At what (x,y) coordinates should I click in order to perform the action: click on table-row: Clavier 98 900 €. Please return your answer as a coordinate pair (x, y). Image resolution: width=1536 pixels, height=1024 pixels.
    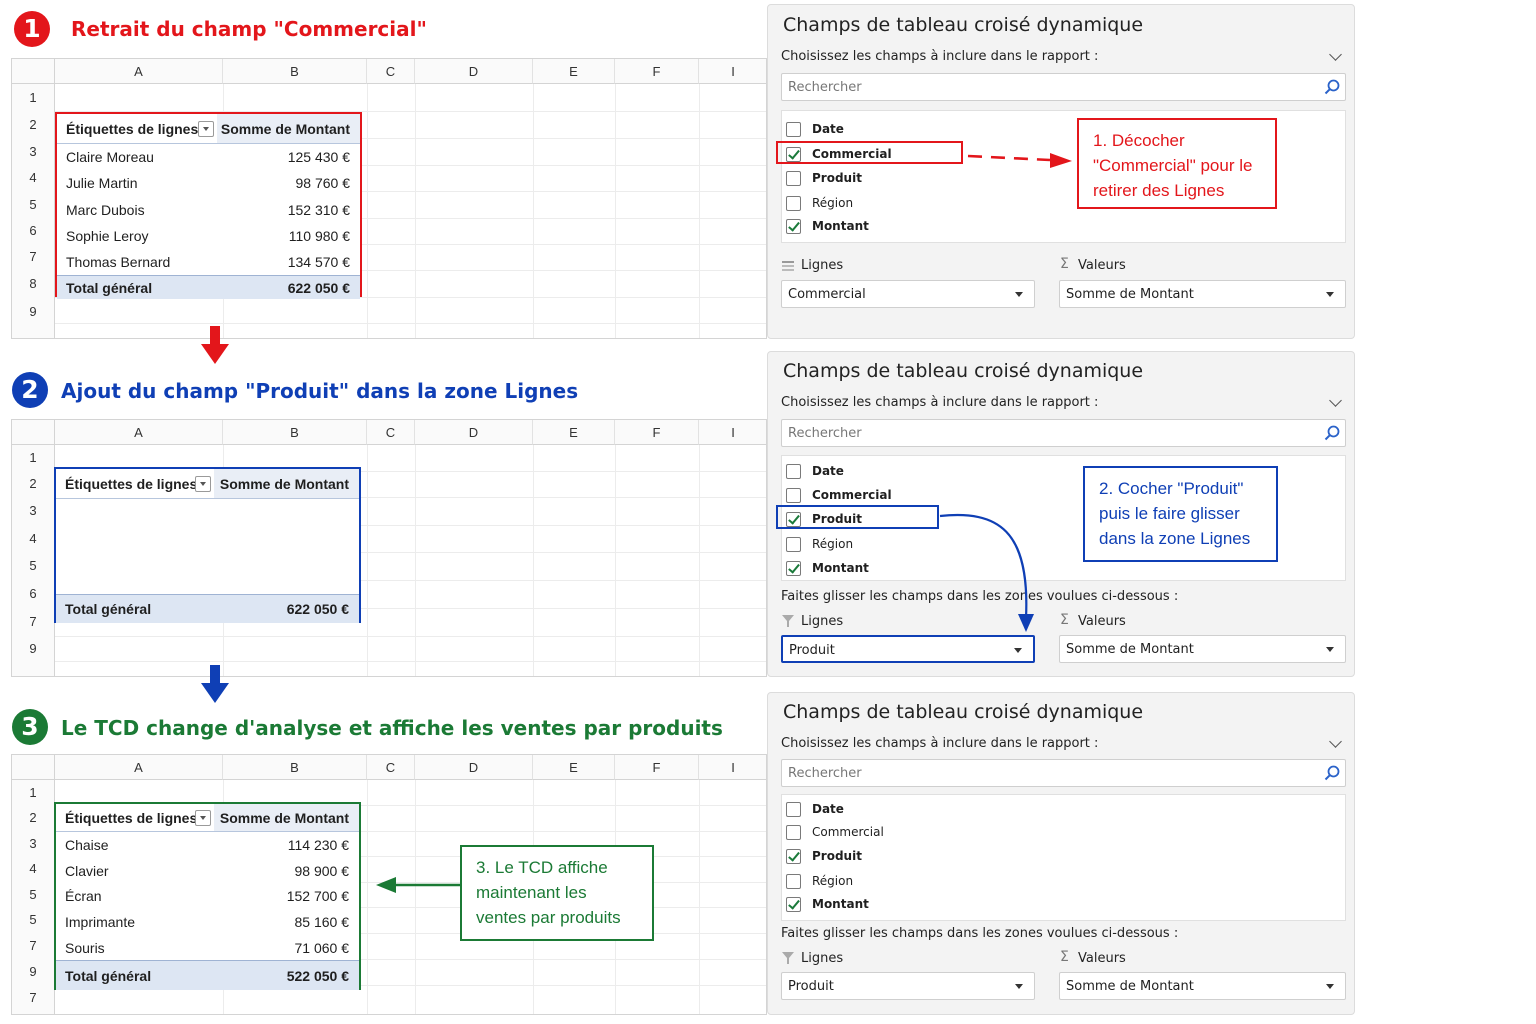
    Looking at the image, I should click on (207, 870).